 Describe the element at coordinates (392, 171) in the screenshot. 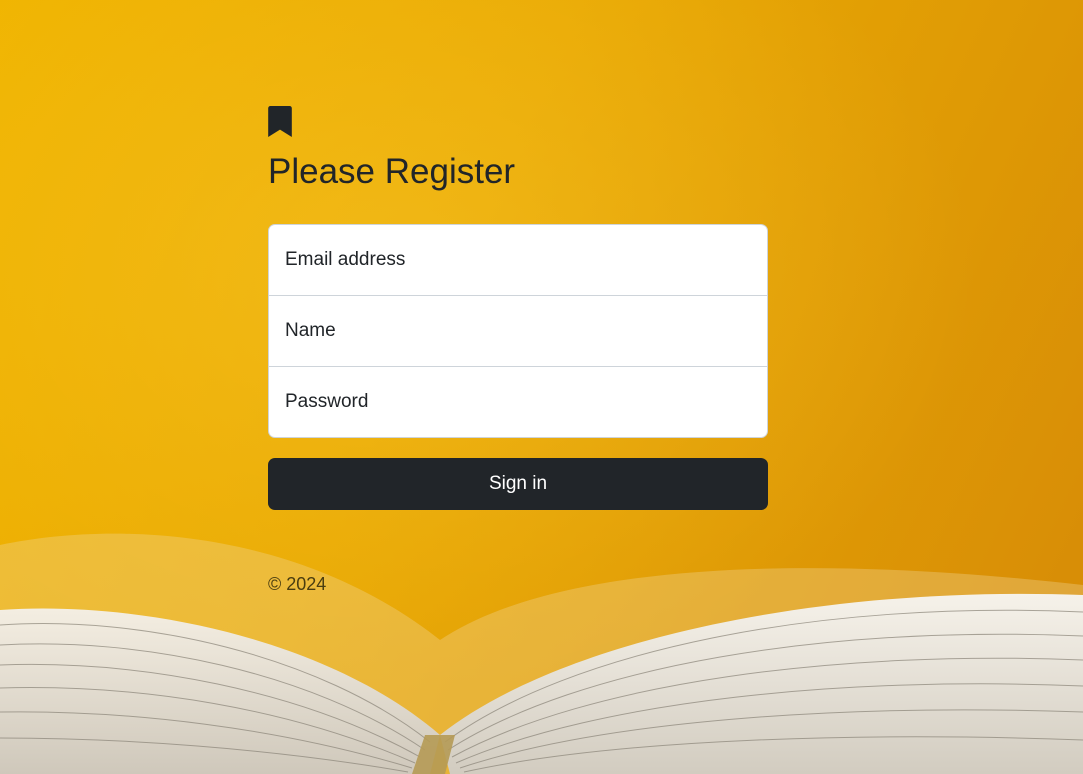

I see `page-title: Please Register` at that location.